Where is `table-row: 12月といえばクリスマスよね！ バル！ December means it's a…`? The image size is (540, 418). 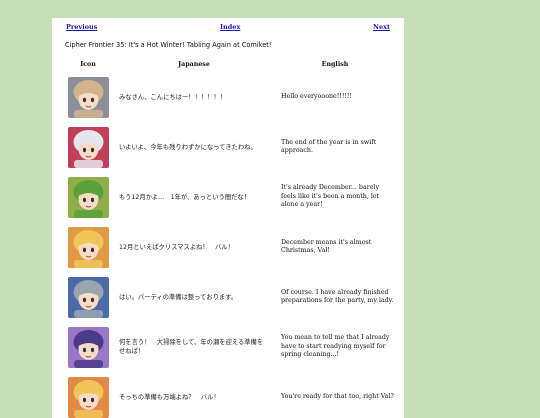 table-row: 12月といえばクリスマスよね！ バル！ December means it's a… is located at coordinates (229, 247).